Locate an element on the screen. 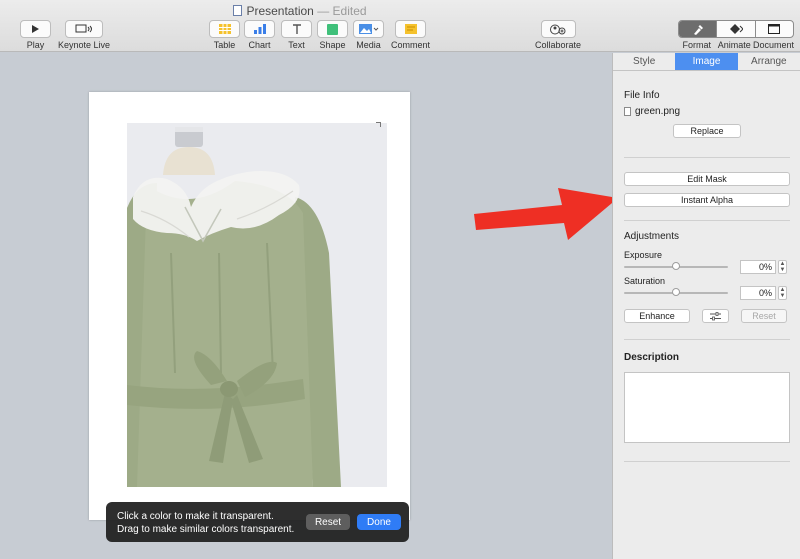 The height and width of the screenshot is (559, 800). image-adjust-icon is located at coordinates (715, 315).